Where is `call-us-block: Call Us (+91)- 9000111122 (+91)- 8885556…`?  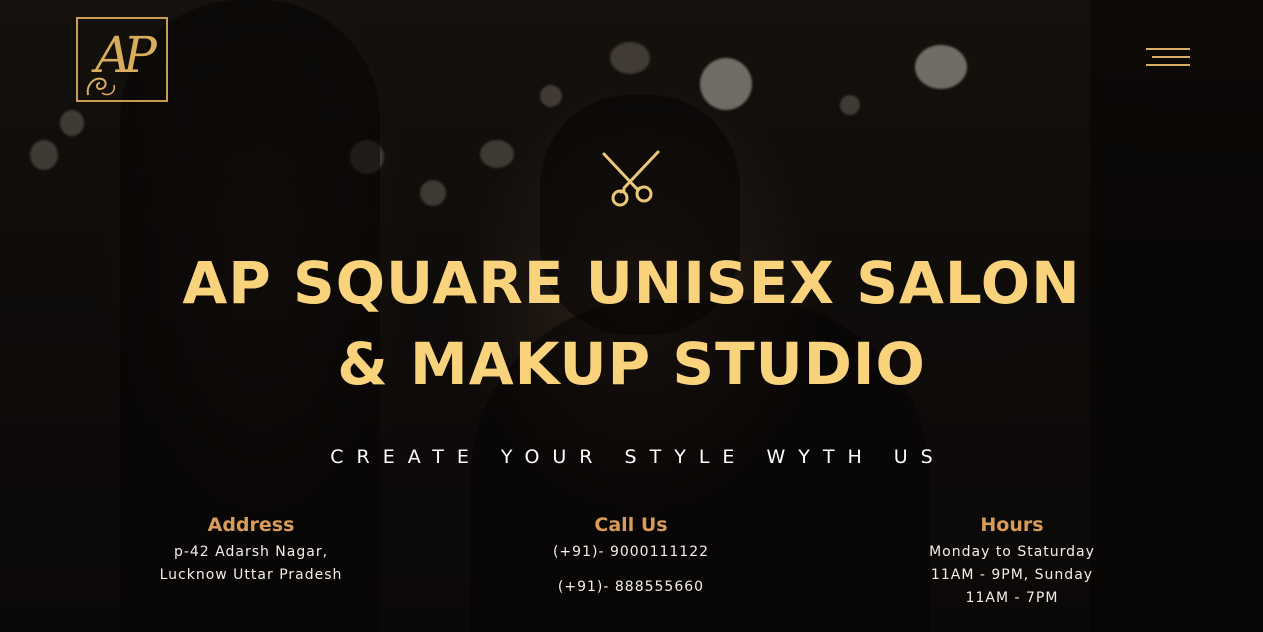
call-us-block: Call Us (+91)- 9000111122 (+91)- 8885556… is located at coordinates (631, 556).